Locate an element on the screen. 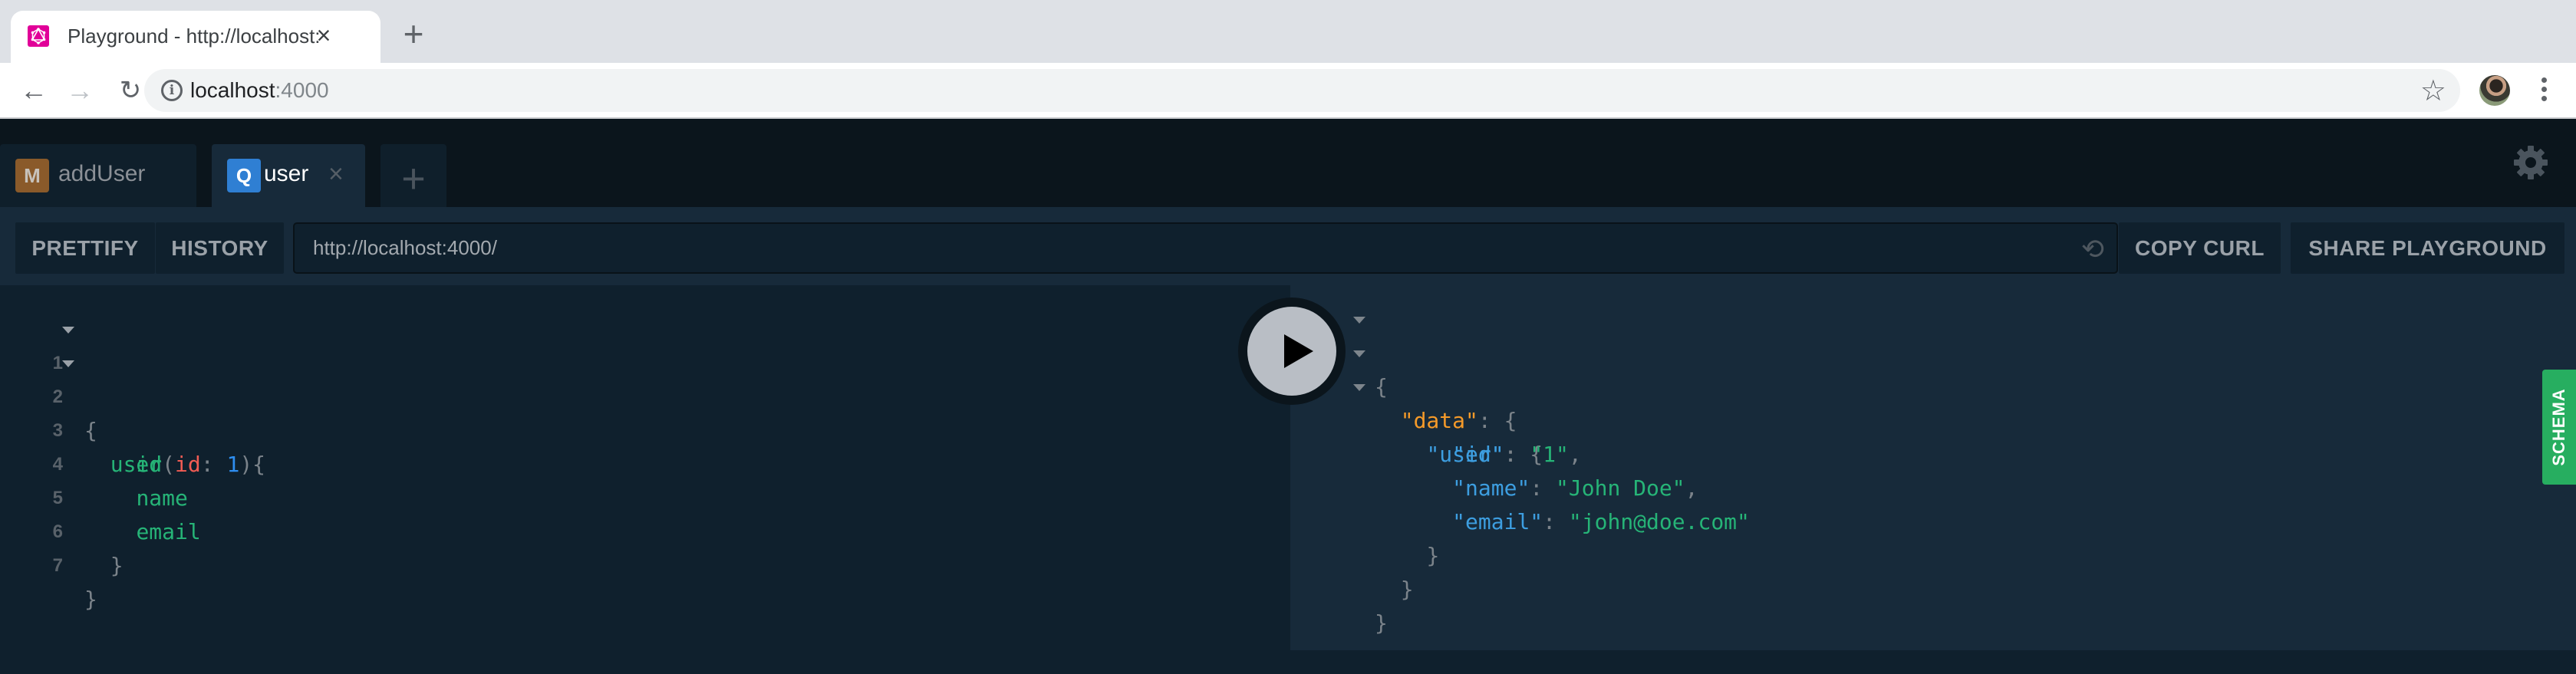  result-line: { is located at coordinates (1904, 351).